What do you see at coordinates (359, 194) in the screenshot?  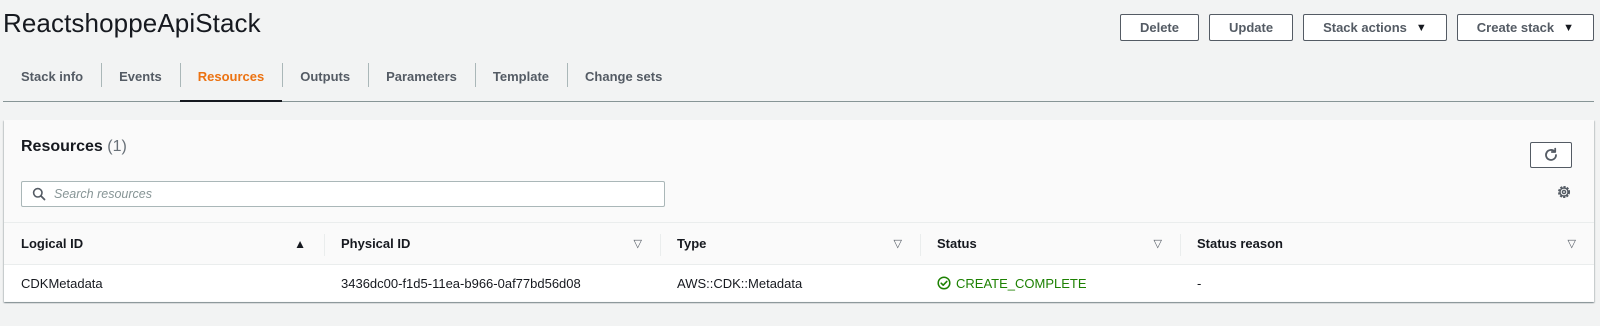 I see `search-input` at bounding box center [359, 194].